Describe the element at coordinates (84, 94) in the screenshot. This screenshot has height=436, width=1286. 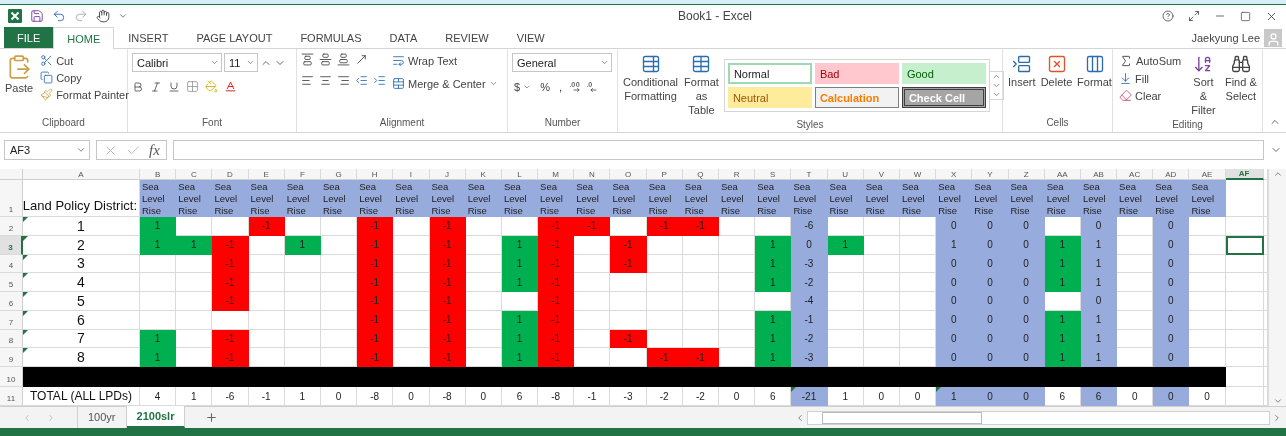
I see `format-painter-button: Format Painter` at that location.